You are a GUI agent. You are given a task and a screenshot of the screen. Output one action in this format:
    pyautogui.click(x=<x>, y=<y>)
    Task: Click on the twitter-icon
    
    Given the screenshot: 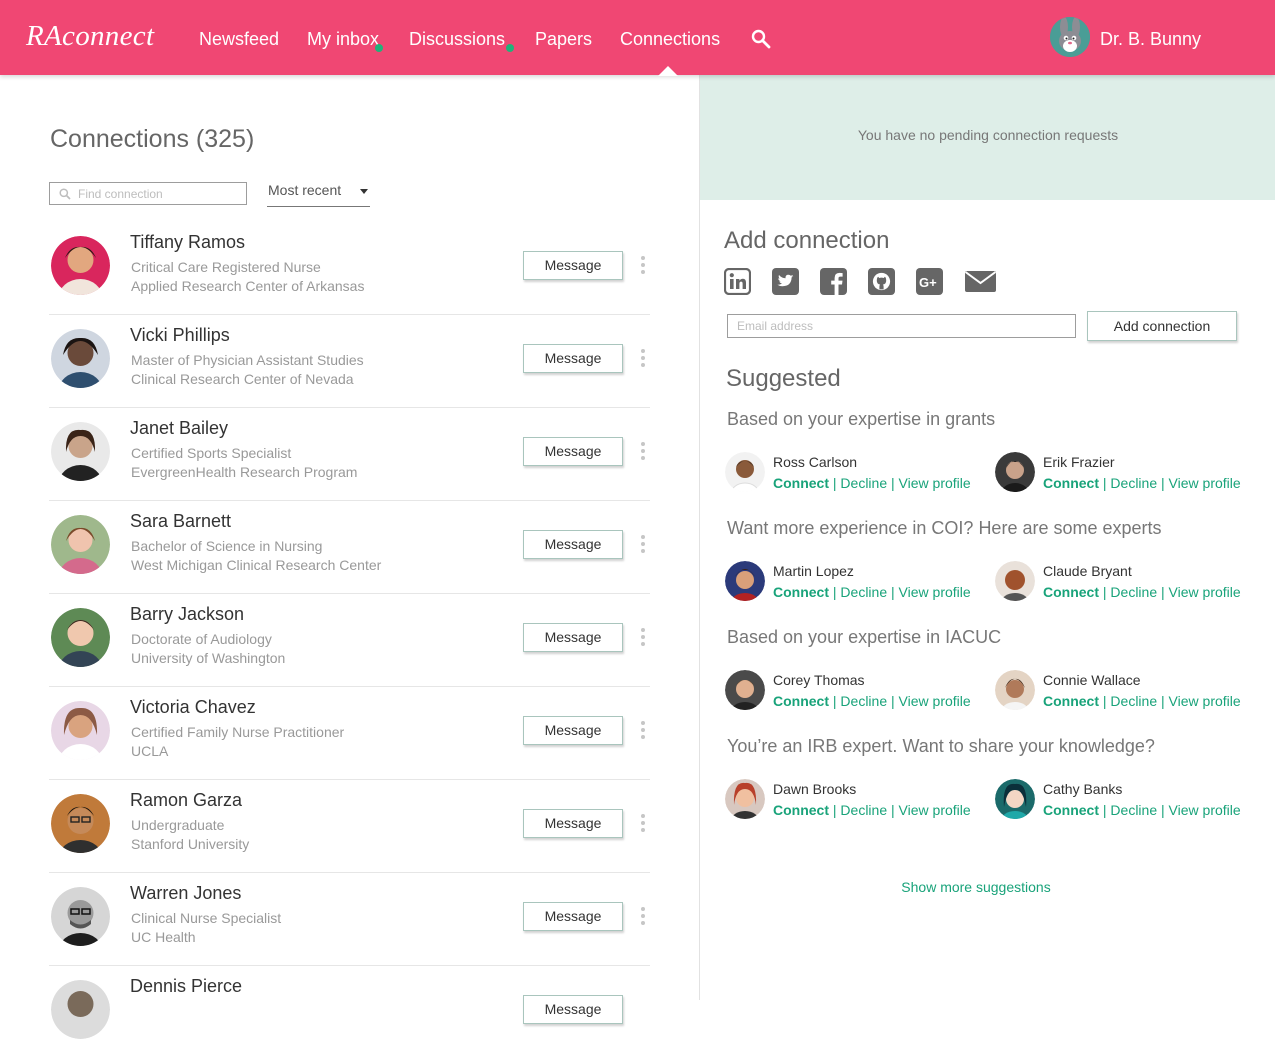 What is the action you would take?
    pyautogui.click(x=785, y=281)
    